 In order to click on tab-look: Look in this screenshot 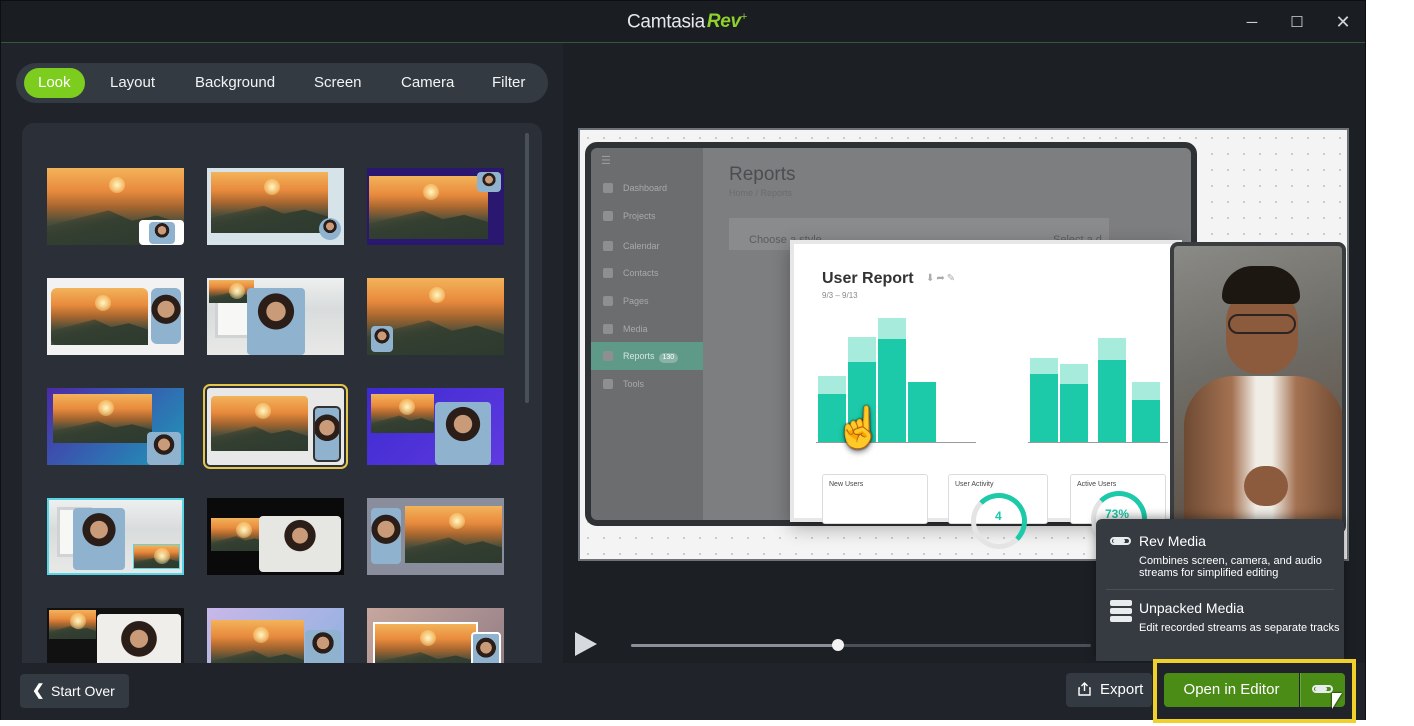, I will do `click(54, 83)`.